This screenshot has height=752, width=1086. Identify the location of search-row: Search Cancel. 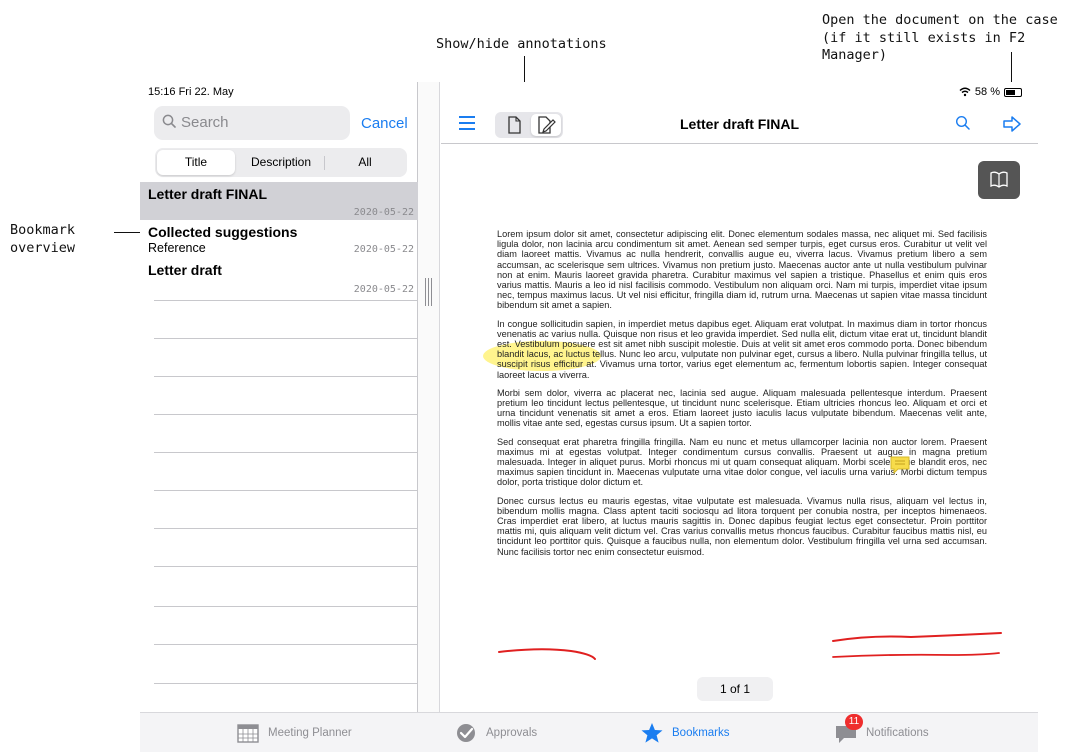
(284, 123).